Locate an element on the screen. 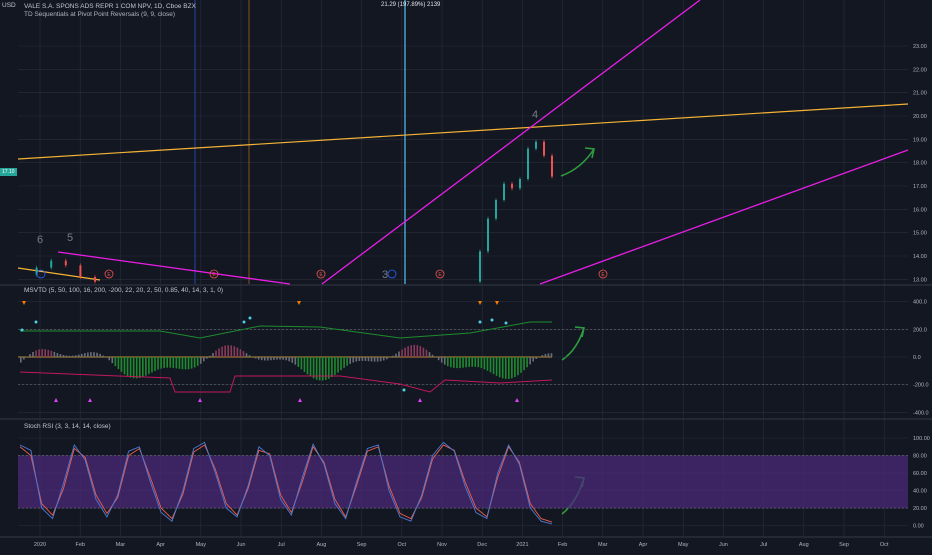 The image size is (932, 555). td-count-label: 4 is located at coordinates (535, 115).